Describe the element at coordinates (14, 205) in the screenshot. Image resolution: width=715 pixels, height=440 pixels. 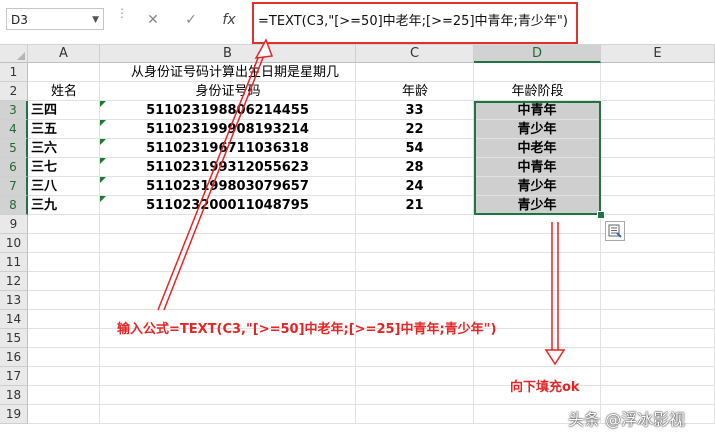
I see `row-header-8: 8` at that location.